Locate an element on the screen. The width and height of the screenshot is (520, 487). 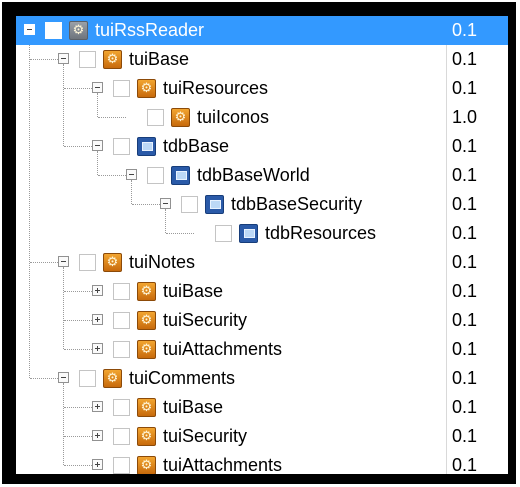
row-label: tuiSecurity is located at coordinates (205, 320).